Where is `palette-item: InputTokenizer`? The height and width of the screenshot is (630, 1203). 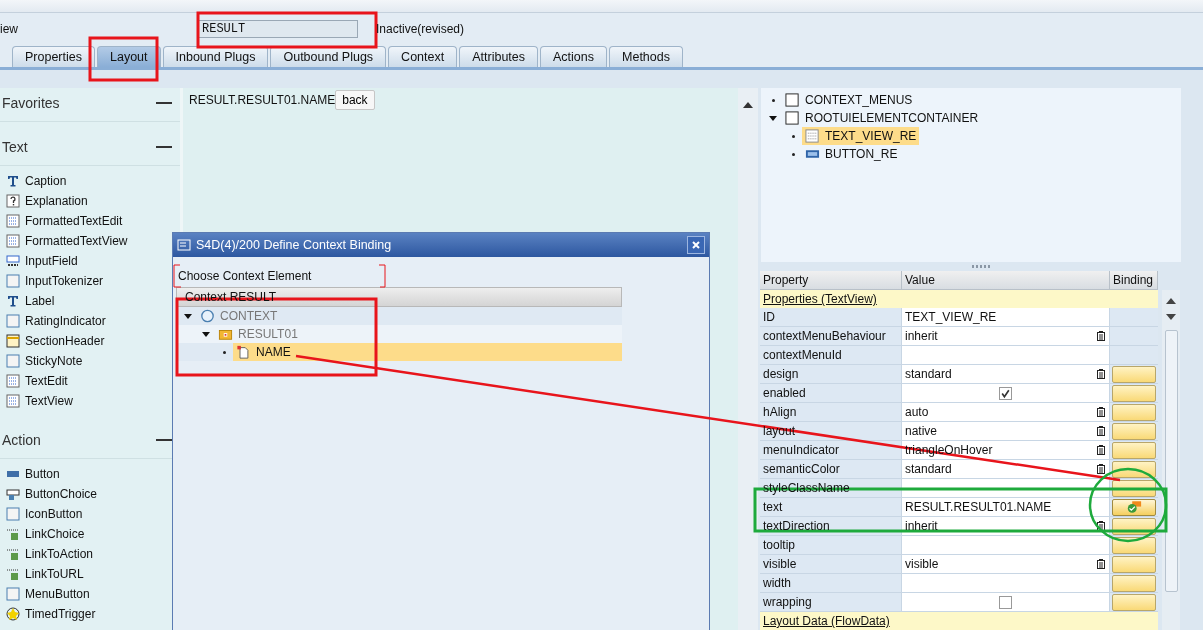
palette-item: InputTokenizer is located at coordinates (64, 281).